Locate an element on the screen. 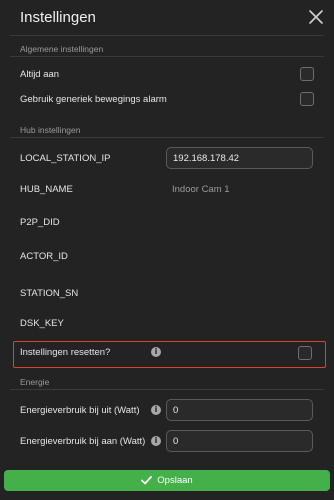 This screenshot has height=500, width=334. always-on-label: Altijd aan is located at coordinates (40, 74).